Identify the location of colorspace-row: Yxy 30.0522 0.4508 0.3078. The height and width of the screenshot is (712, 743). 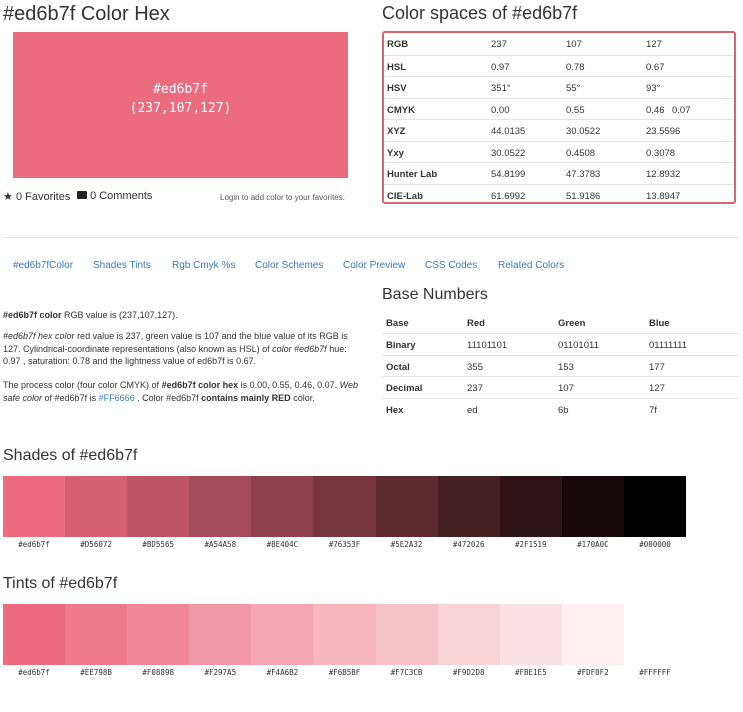
(559, 152).